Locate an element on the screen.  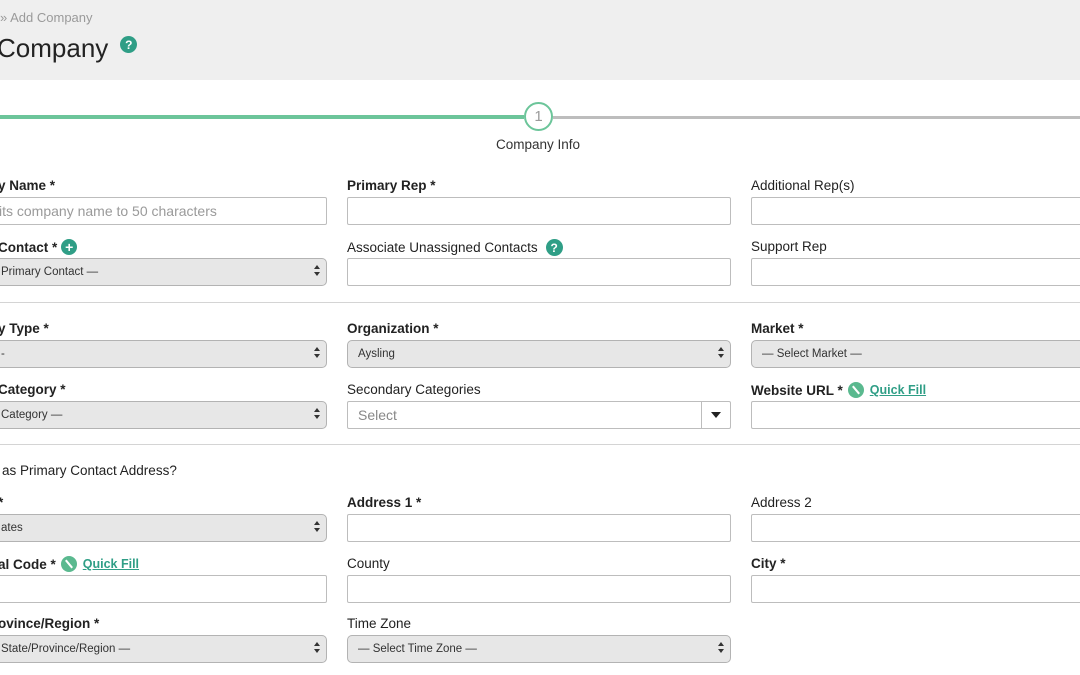
state-label: ovince/Region * is located at coordinates (50, 623).